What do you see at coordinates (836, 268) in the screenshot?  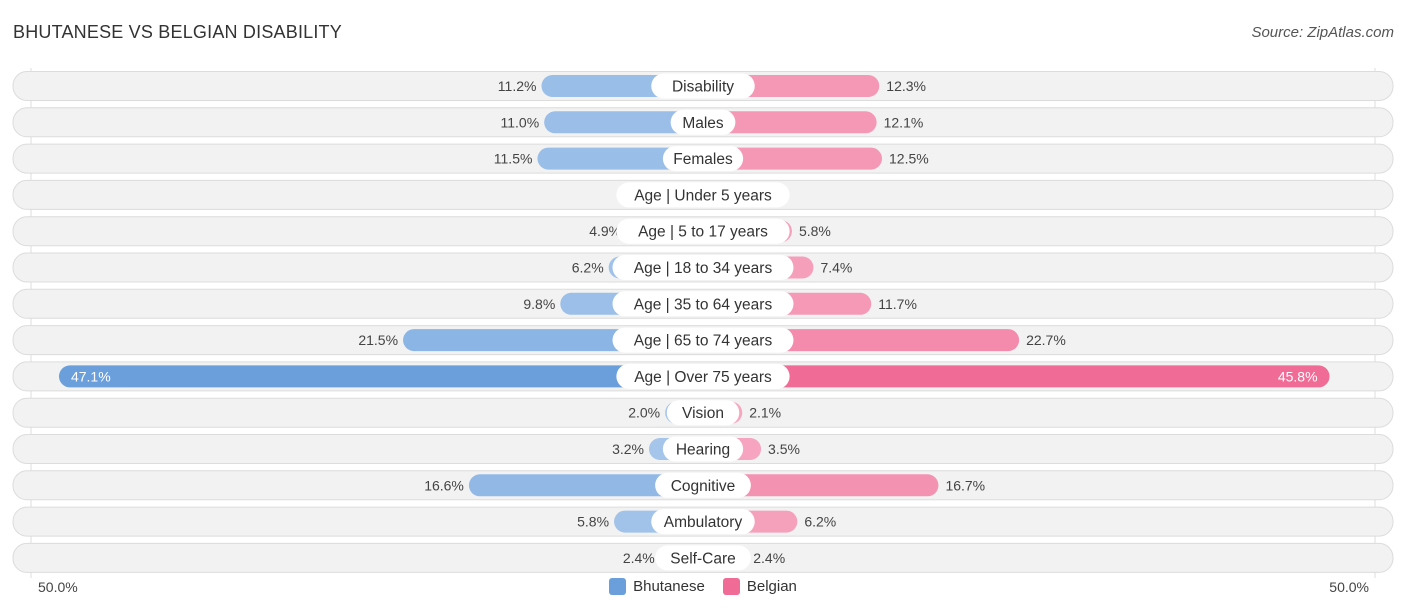 I see `value-label-belgian: 7.4%` at bounding box center [836, 268].